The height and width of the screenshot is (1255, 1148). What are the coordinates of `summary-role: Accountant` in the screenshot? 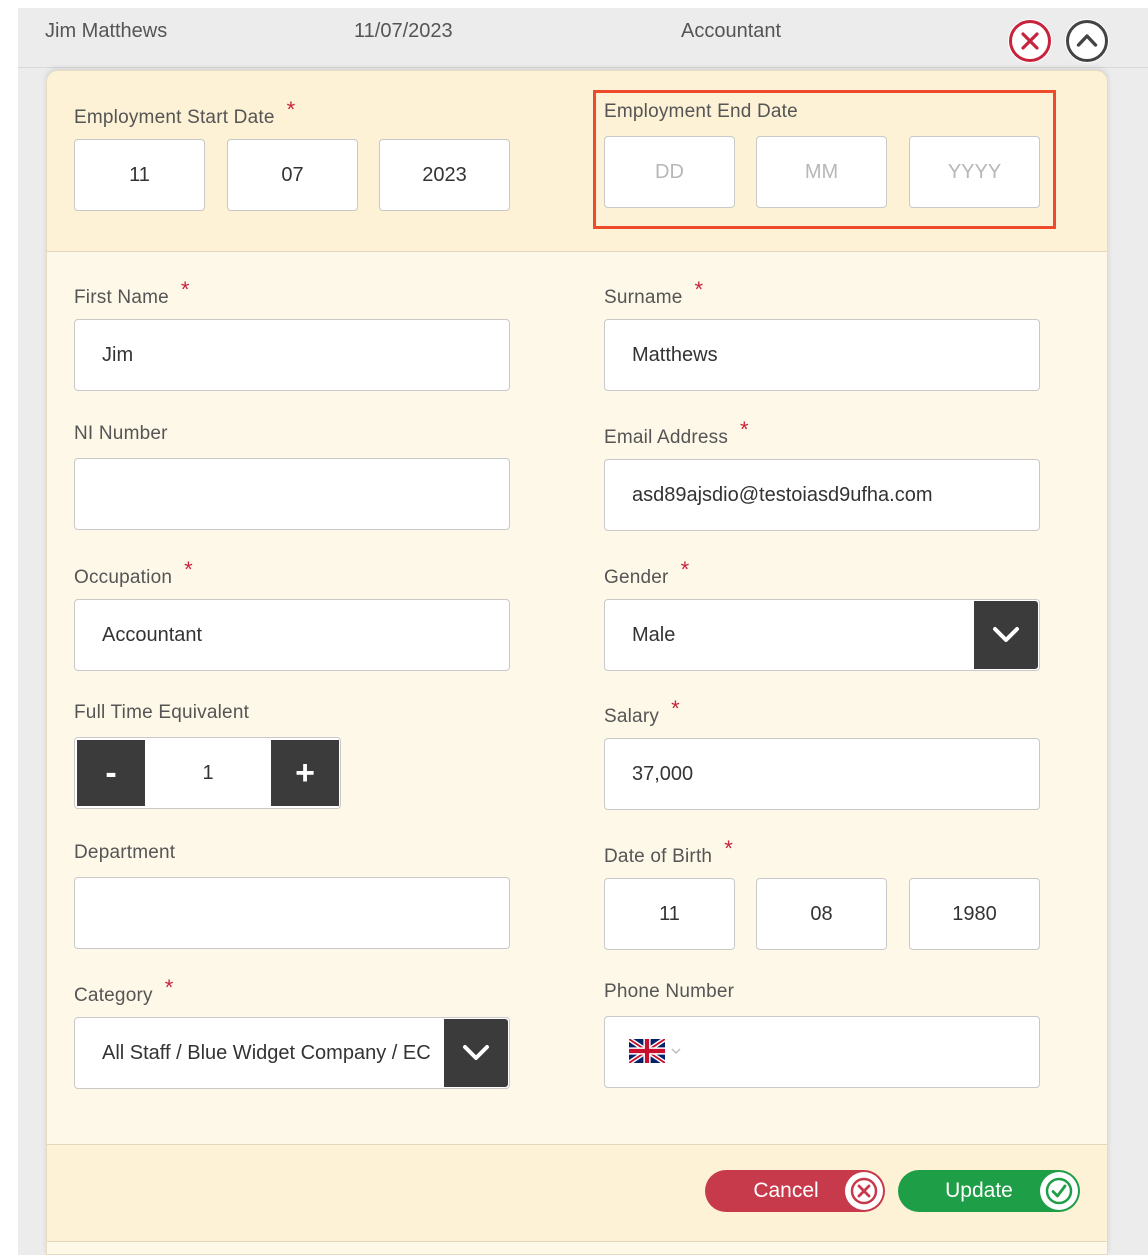 It's located at (731, 31).